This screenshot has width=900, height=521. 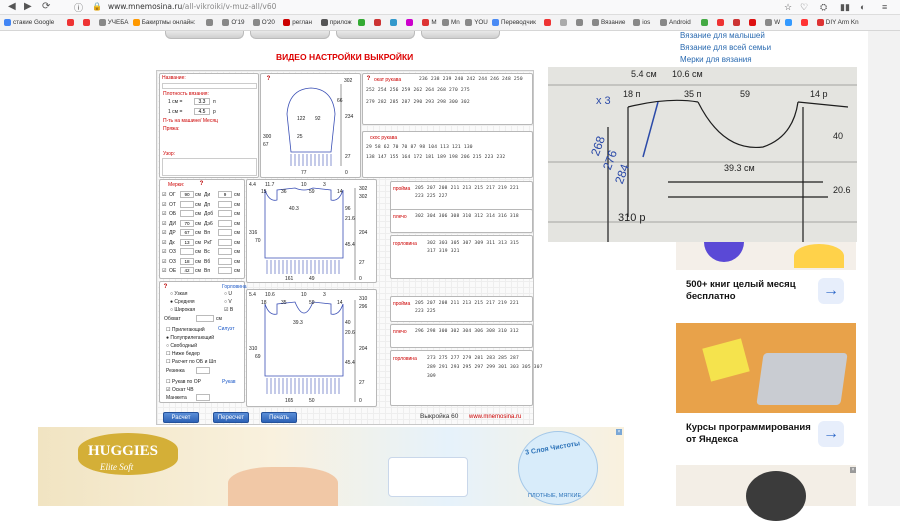 I want to click on back-icon: ◀, so click(x=12, y=6).